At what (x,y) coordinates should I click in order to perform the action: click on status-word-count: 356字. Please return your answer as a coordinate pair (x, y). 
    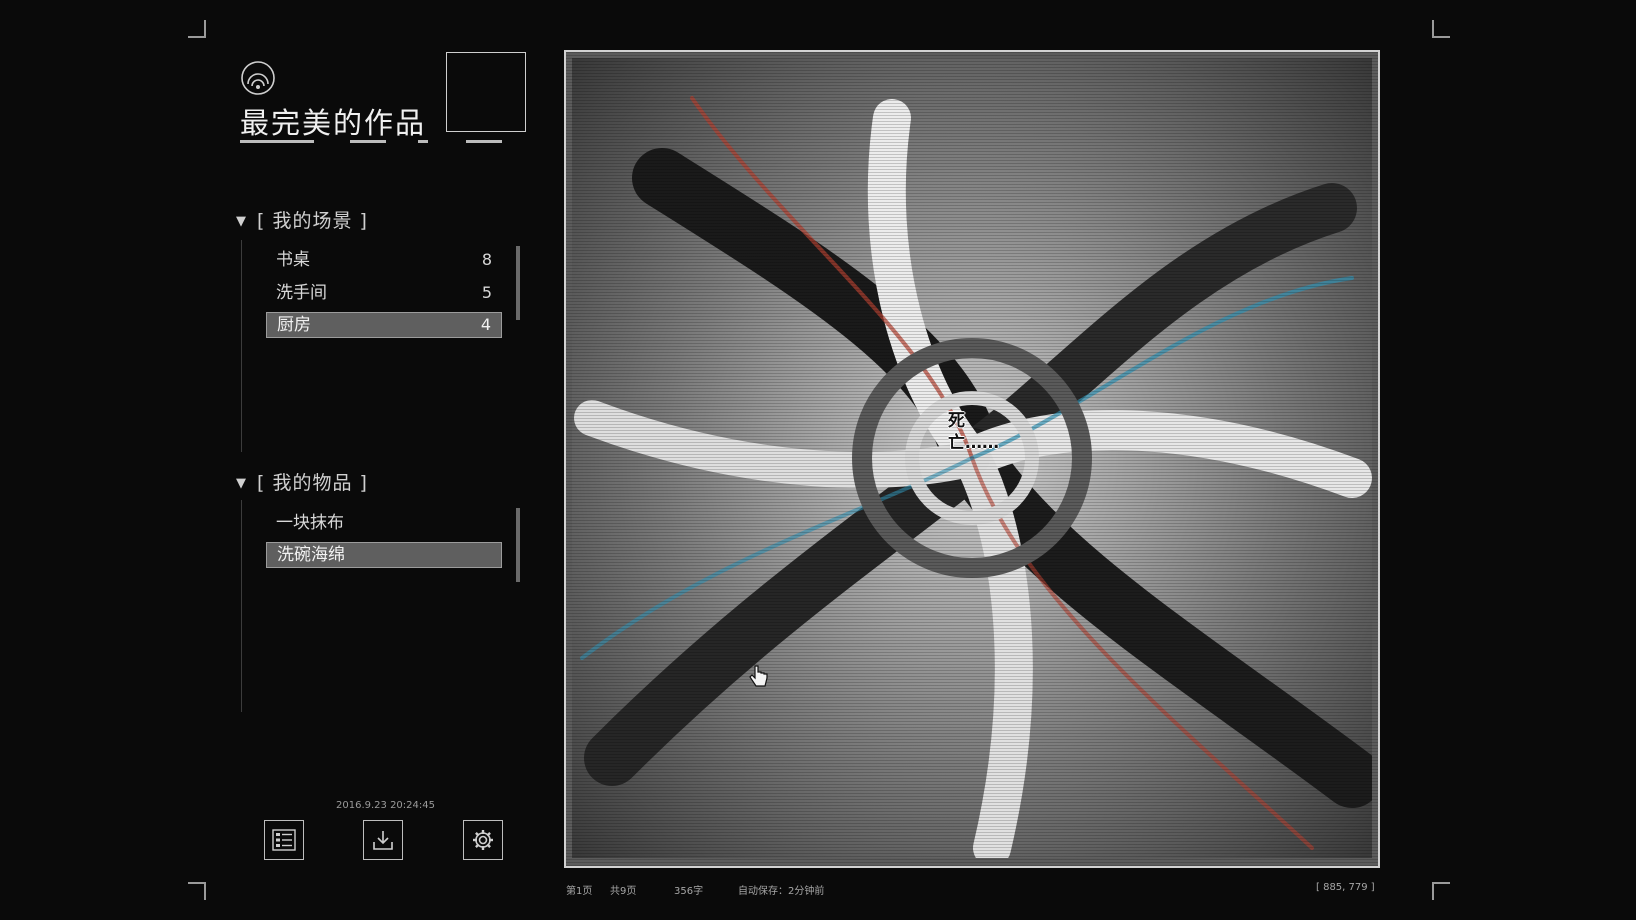
    Looking at the image, I should click on (689, 891).